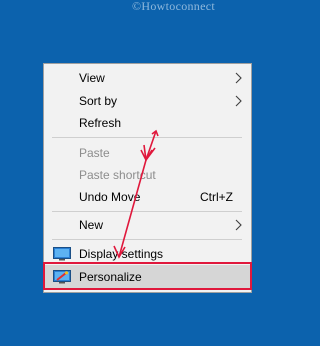 This screenshot has height=346, width=320. I want to click on menu-item-label: Refresh, so click(100, 123).